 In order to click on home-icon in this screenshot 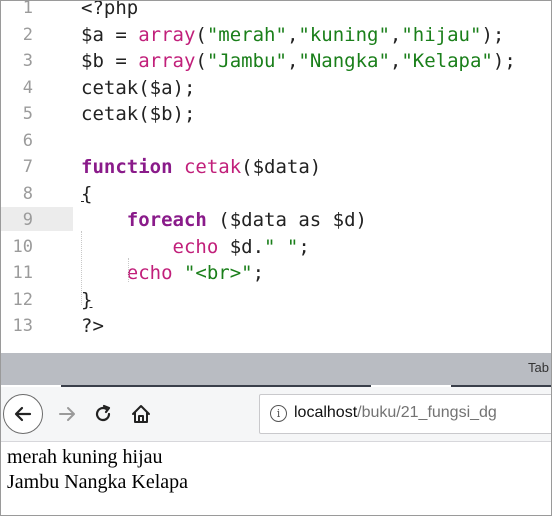, I will do `click(141, 414)`.